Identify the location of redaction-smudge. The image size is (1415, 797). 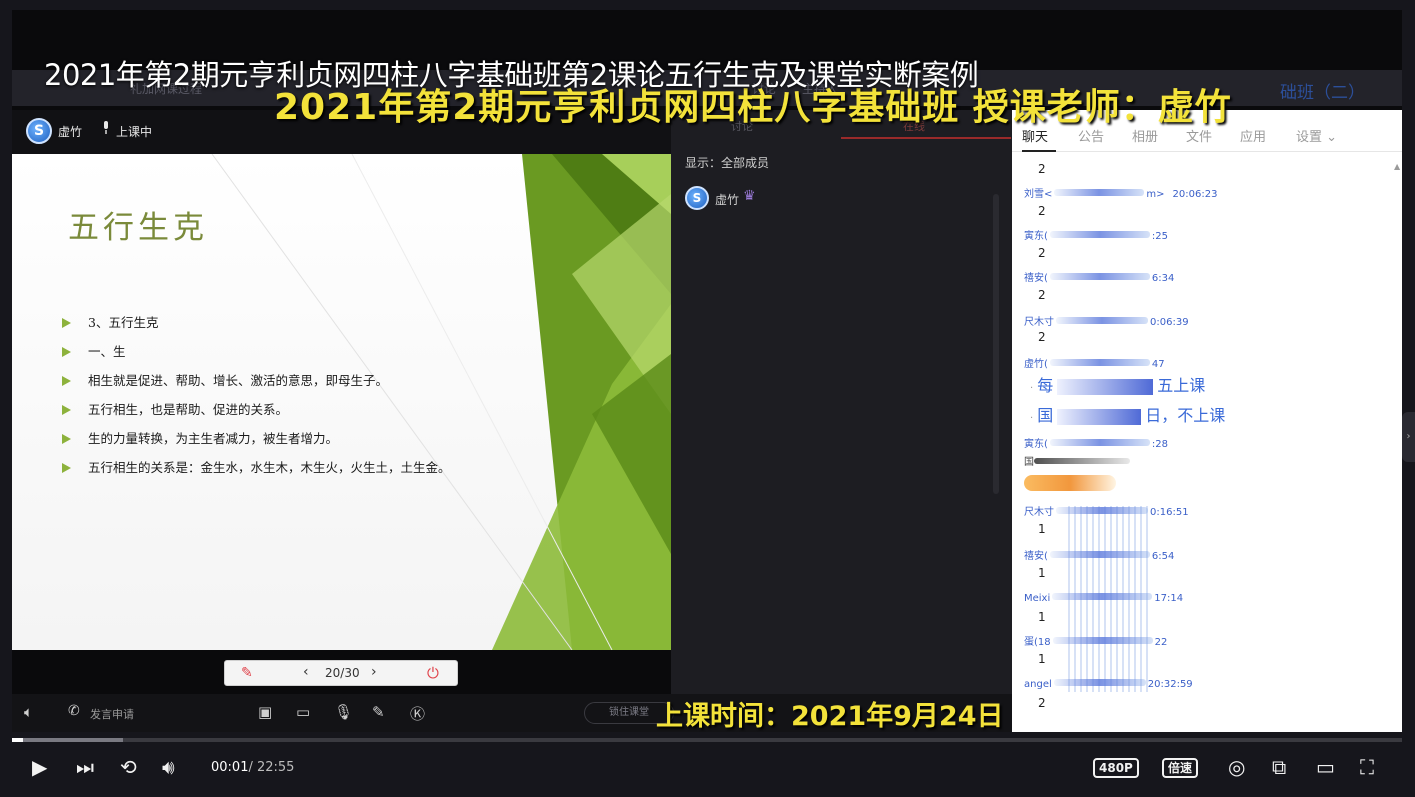
(1082, 460).